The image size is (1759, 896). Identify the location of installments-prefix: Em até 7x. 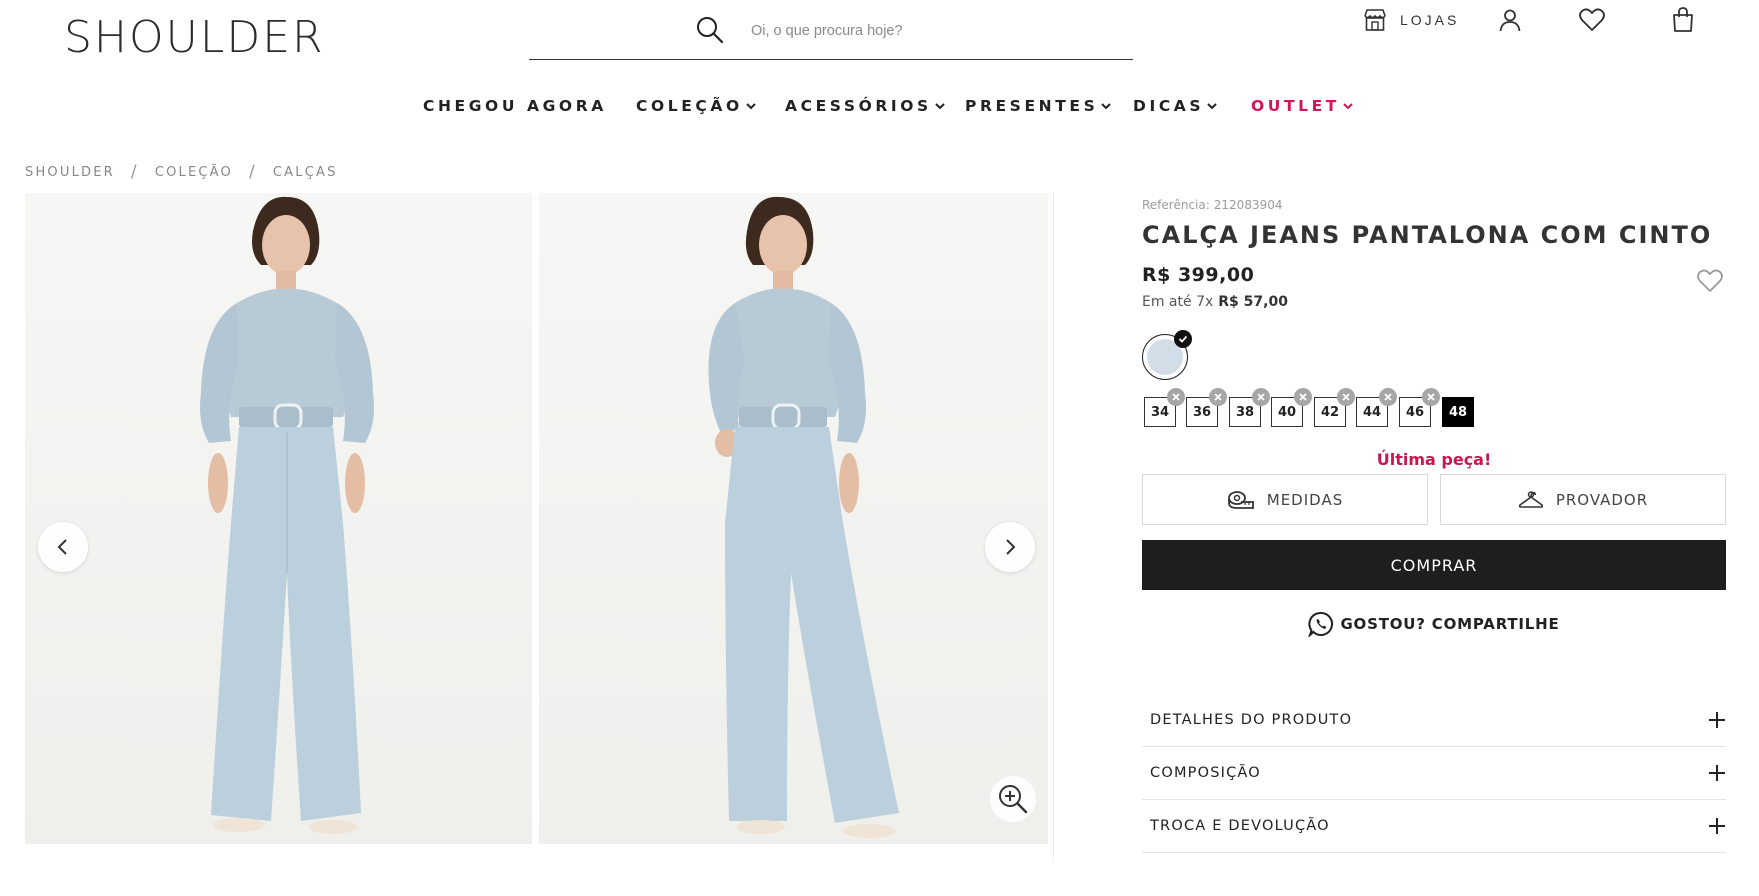
(1178, 302).